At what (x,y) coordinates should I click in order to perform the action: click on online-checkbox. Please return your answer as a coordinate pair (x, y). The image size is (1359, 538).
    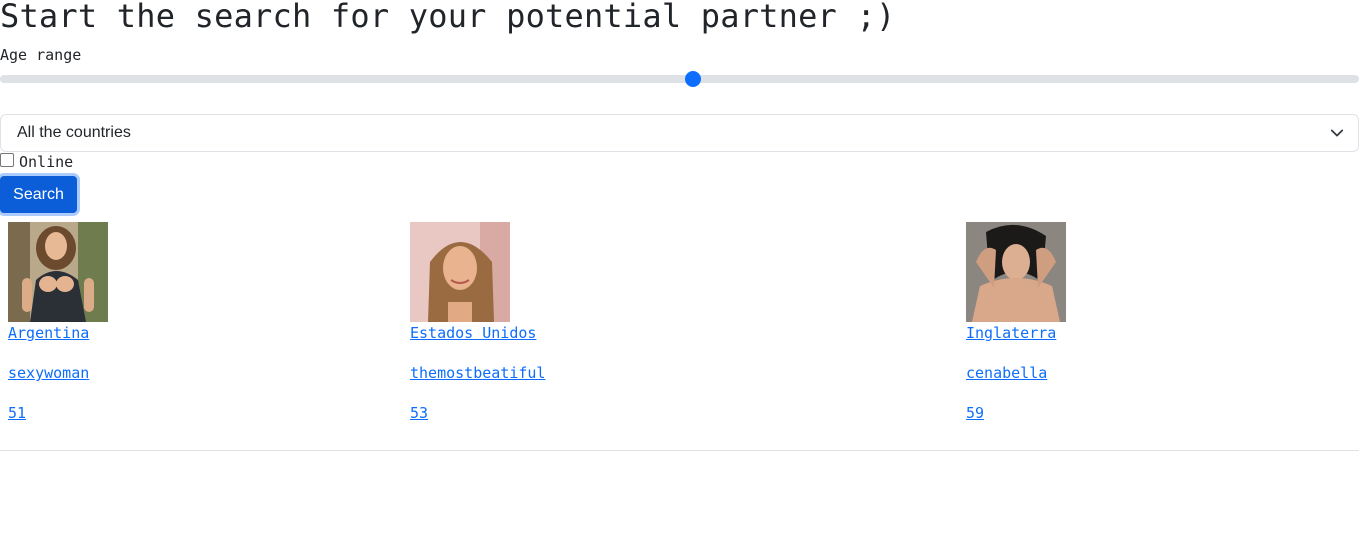
    Looking at the image, I should click on (7, 159).